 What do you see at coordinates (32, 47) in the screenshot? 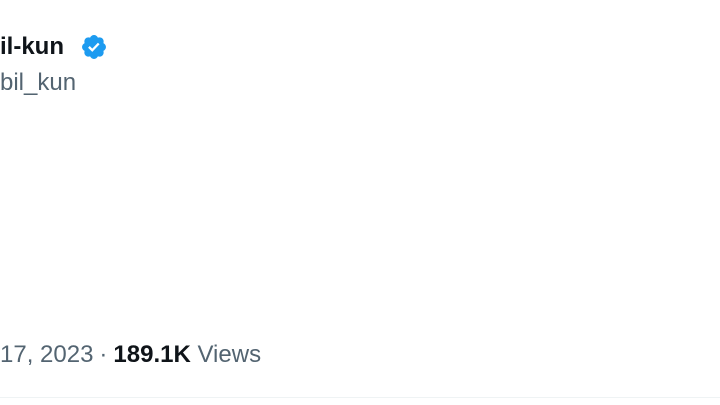
I see `author-display-name: il-kun` at bounding box center [32, 47].